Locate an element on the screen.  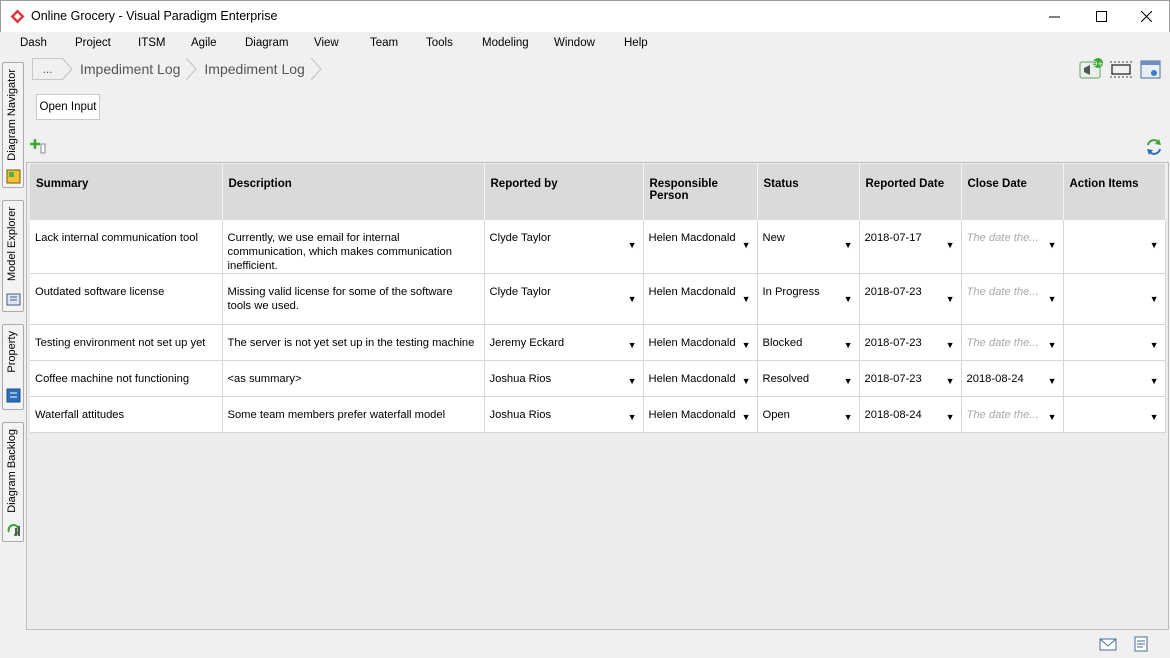
menu-tools: Tools is located at coordinates (439, 43).